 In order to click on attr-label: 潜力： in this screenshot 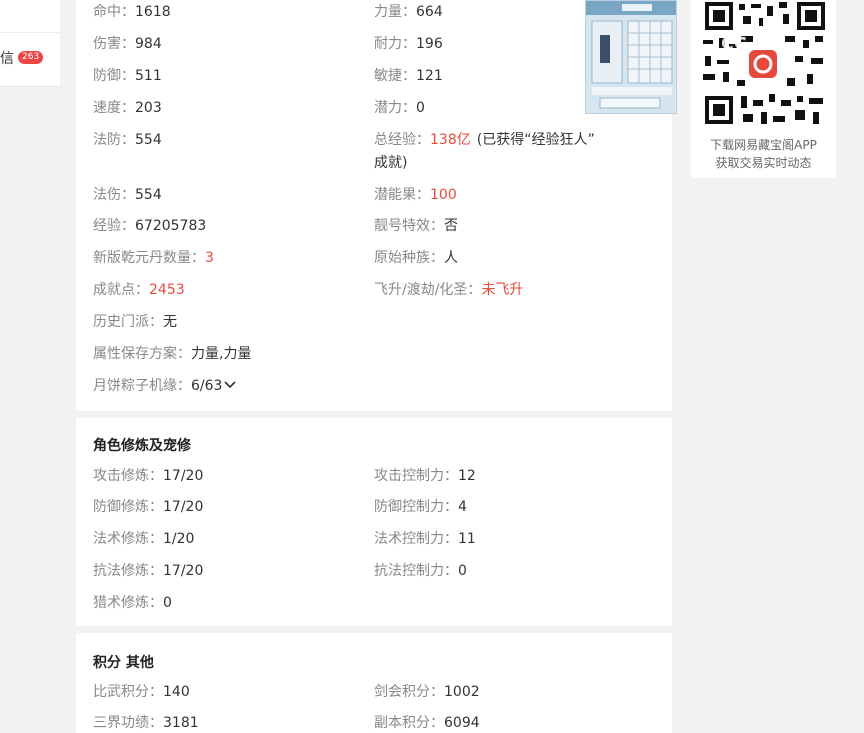, I will do `click(395, 108)`.